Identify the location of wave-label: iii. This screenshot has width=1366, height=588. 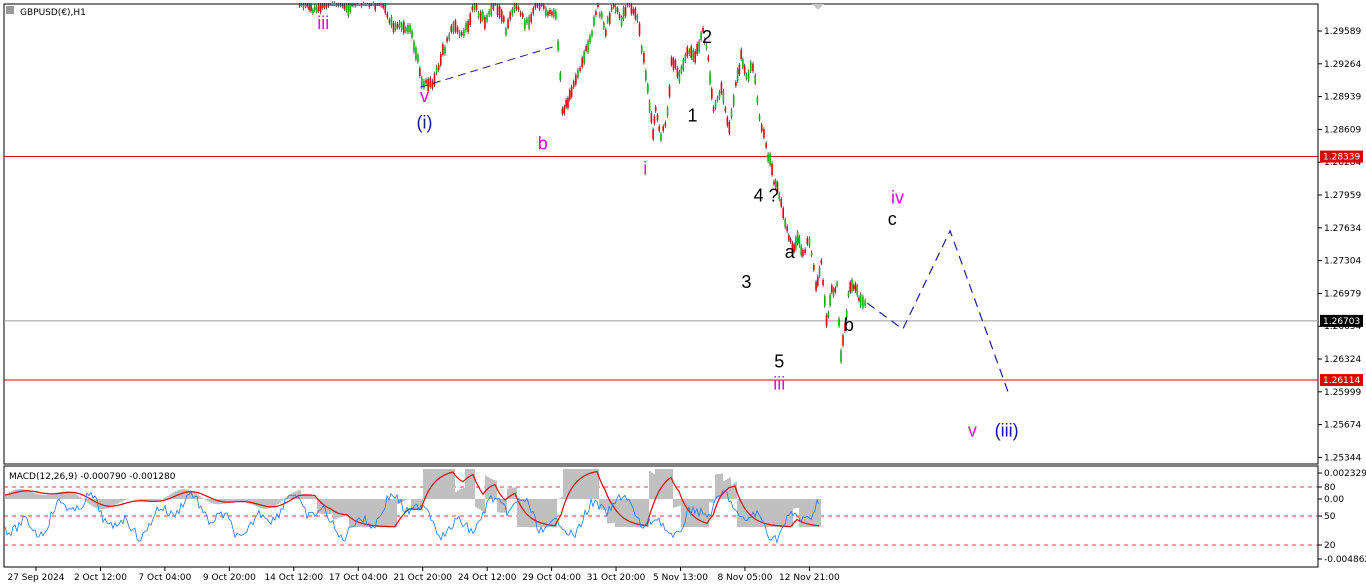
(323, 23).